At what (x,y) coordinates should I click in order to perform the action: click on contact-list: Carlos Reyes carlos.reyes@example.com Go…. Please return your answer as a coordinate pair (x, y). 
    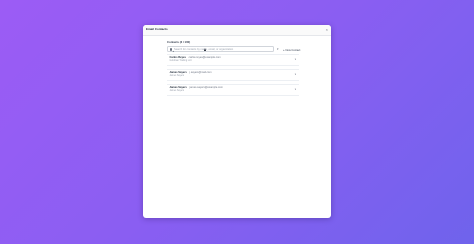
    Looking at the image, I should click on (233, 76).